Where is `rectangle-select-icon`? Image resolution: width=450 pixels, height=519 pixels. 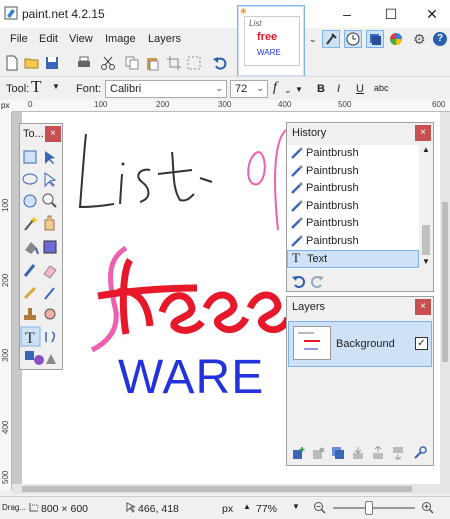
rectangle-select-icon is located at coordinates (30, 157).